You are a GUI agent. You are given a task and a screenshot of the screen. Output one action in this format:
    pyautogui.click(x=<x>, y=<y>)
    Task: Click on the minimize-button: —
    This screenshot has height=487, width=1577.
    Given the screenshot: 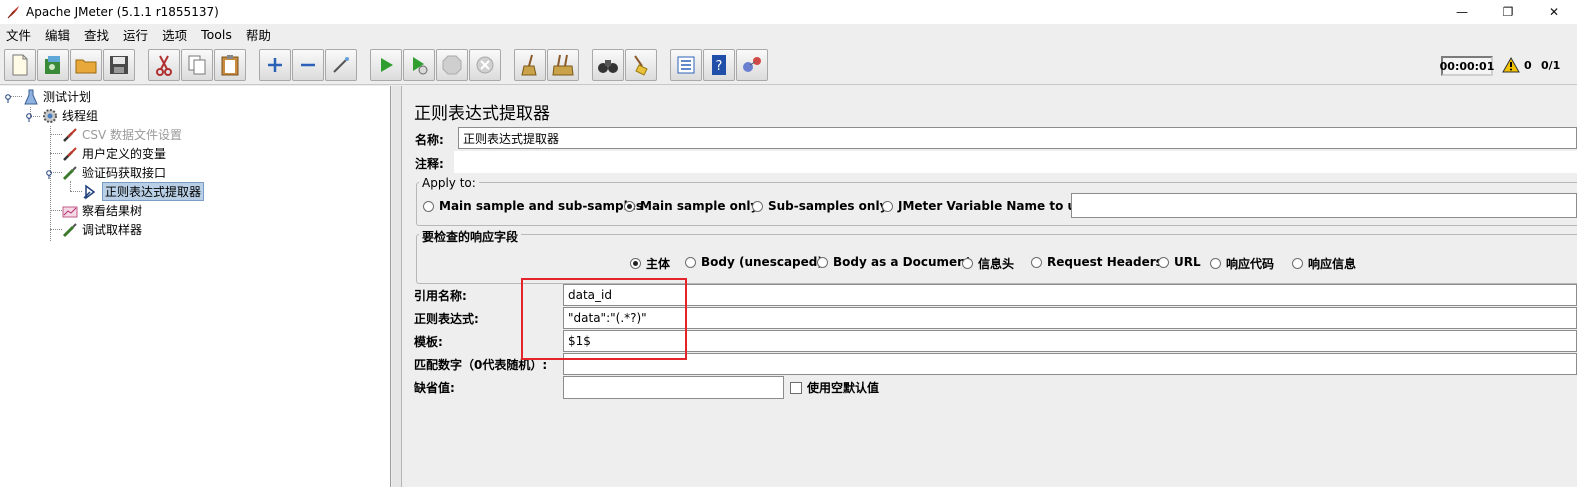 What is the action you would take?
    pyautogui.click(x=1462, y=12)
    